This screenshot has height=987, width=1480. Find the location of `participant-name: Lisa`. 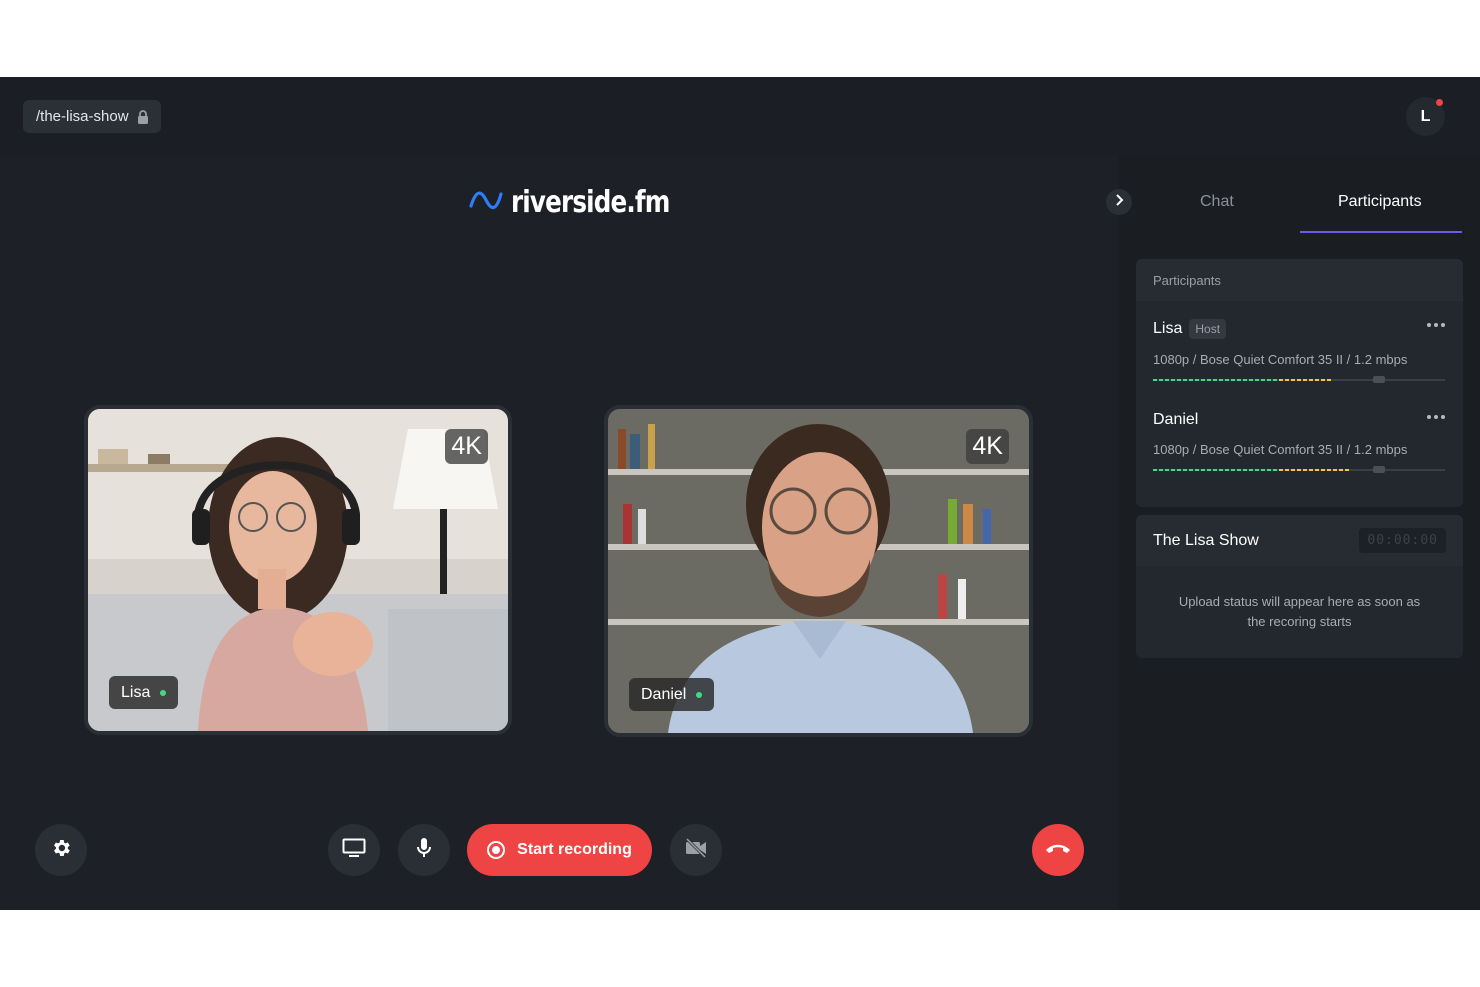

participant-name: Lisa is located at coordinates (1168, 328).